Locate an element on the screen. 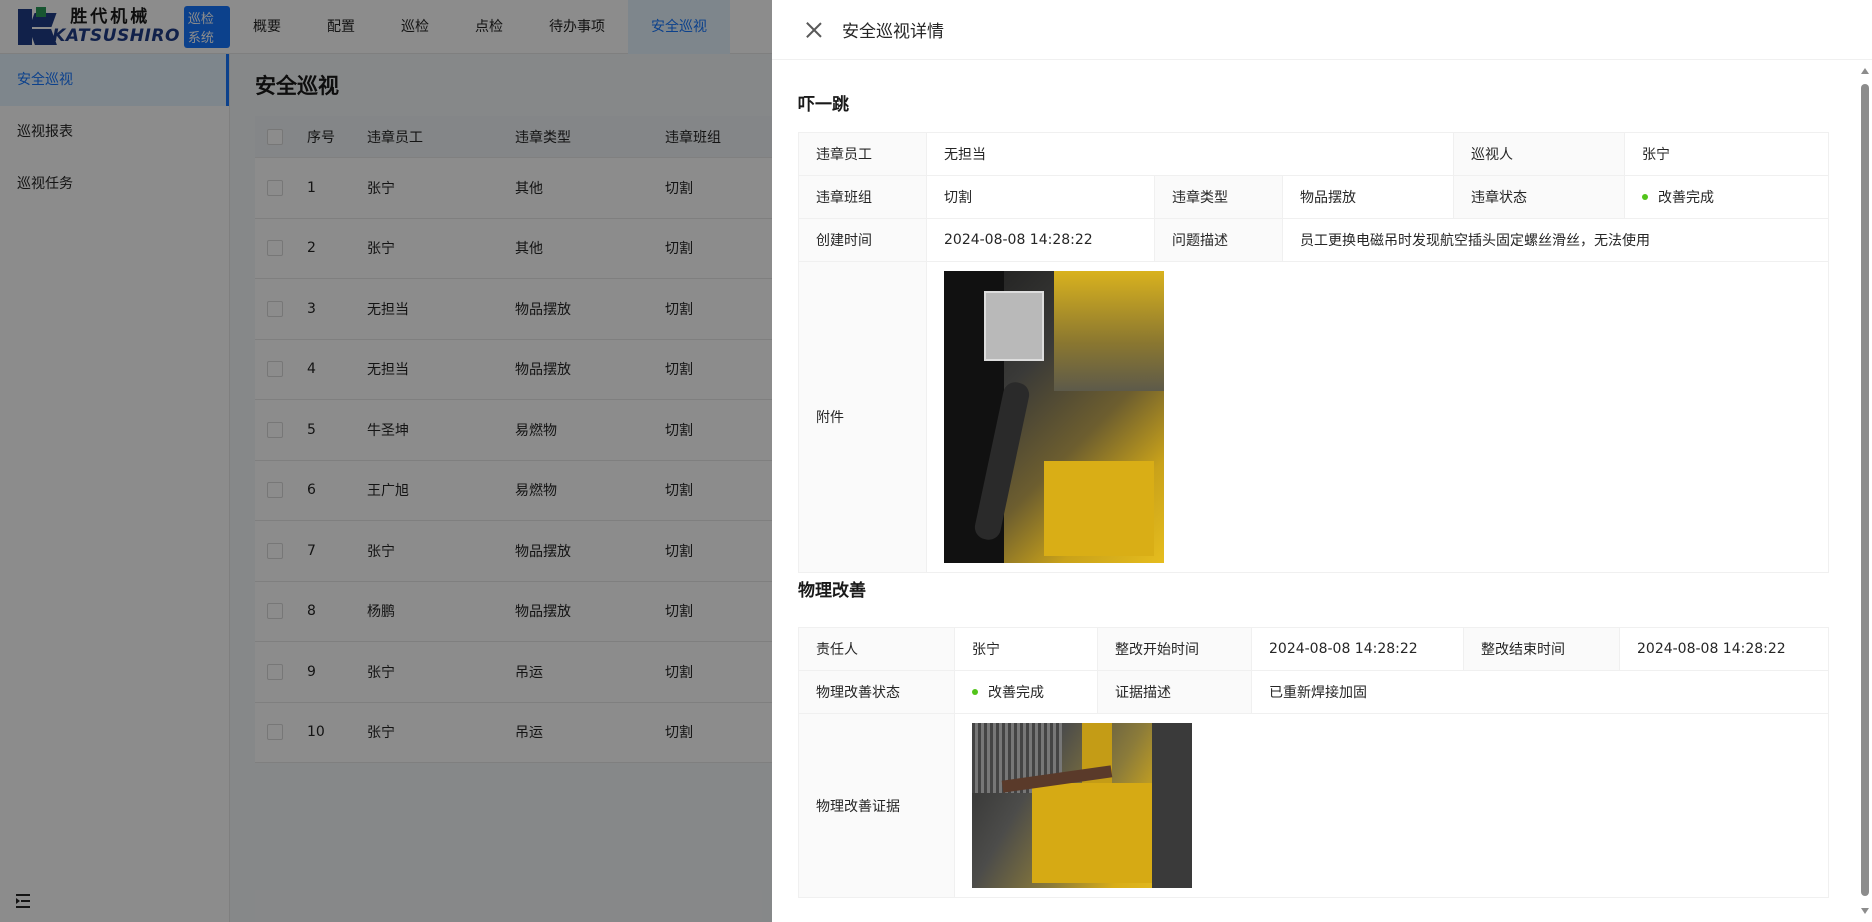 This screenshot has width=1872, height=922. value-team: 切割 is located at coordinates (1040, 197).